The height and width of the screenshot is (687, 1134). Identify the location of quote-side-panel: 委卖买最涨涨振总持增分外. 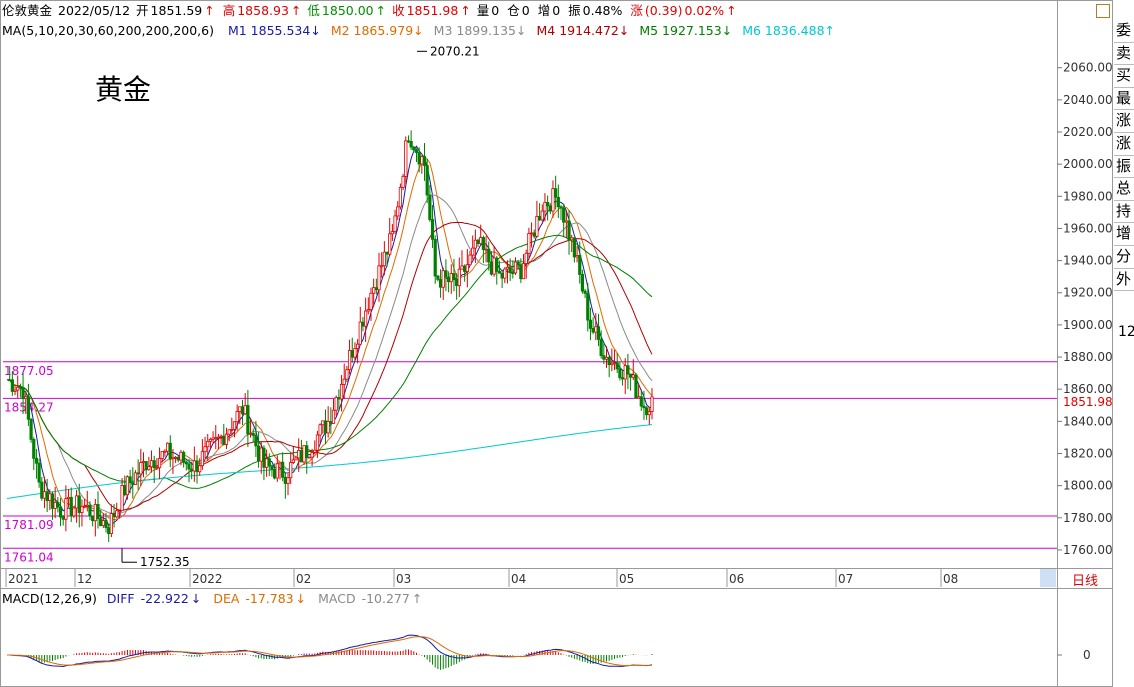
(1124, 156).